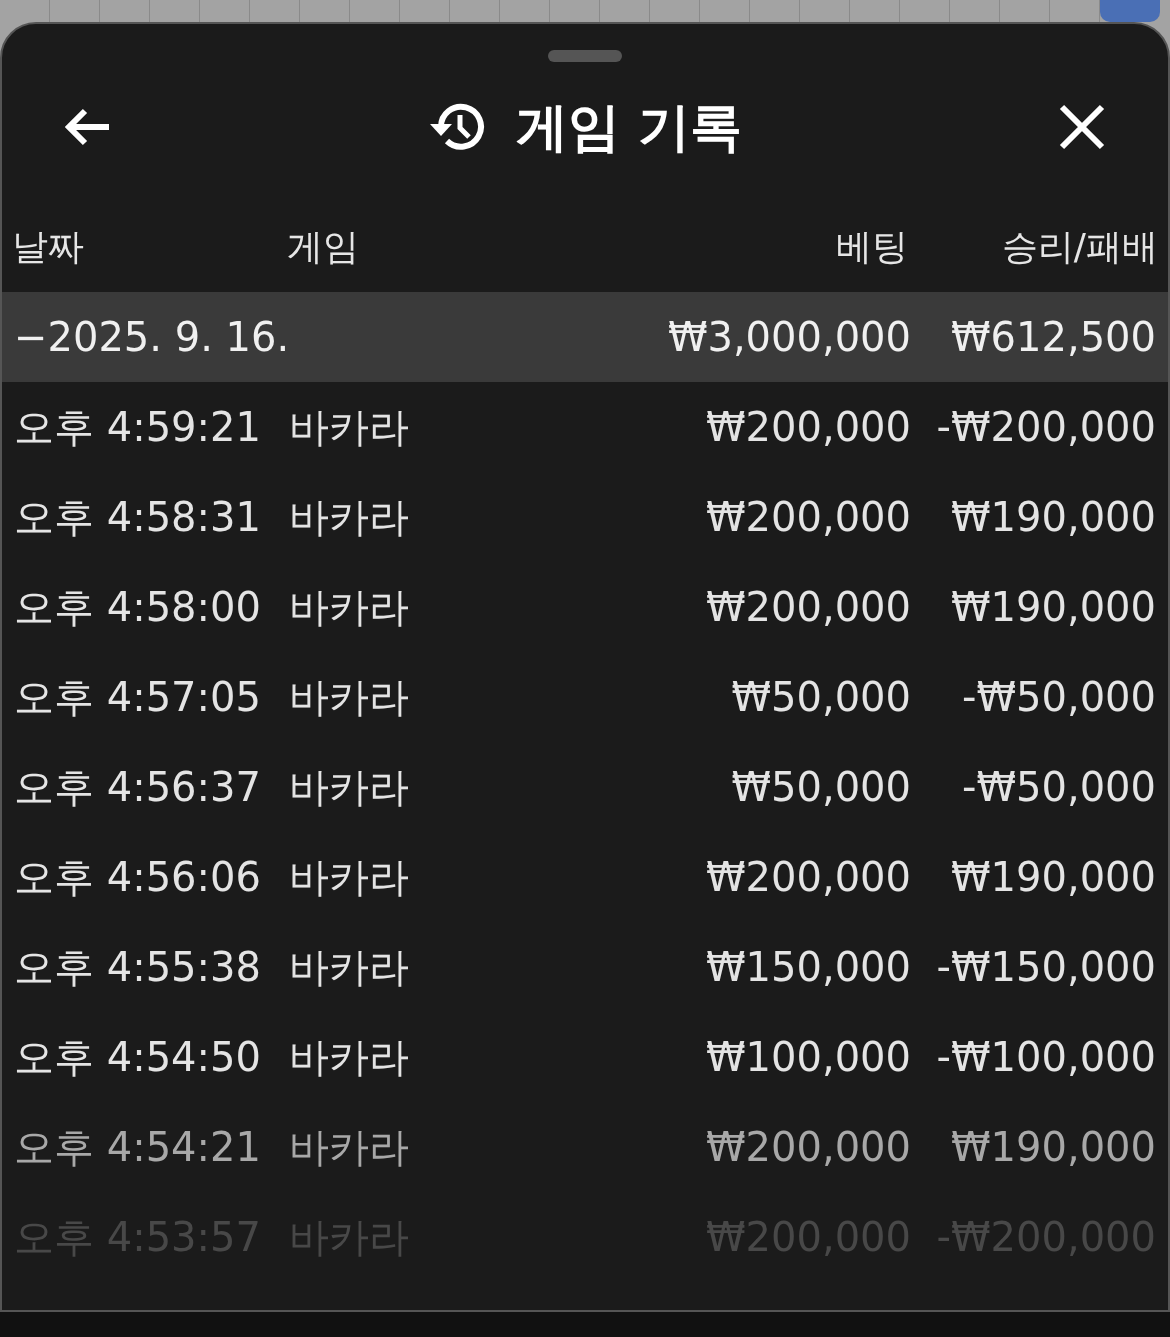  I want to click on app-icon, so click(1130, 11).